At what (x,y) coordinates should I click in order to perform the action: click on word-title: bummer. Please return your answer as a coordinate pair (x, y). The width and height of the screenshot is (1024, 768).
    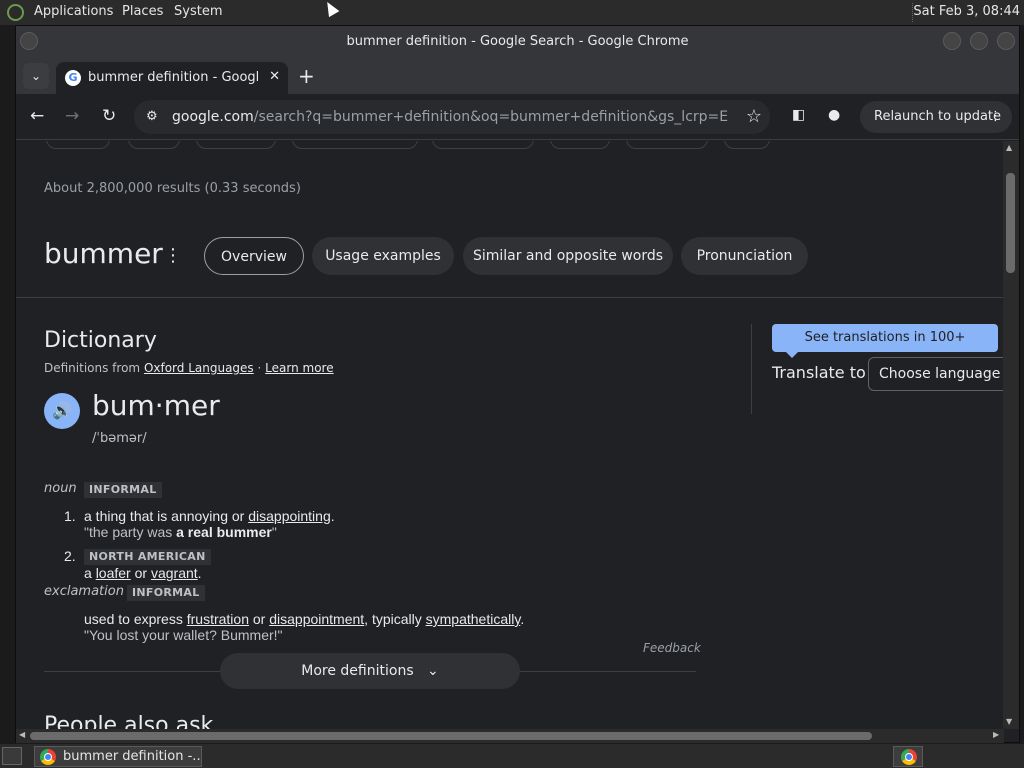
    Looking at the image, I should click on (103, 253).